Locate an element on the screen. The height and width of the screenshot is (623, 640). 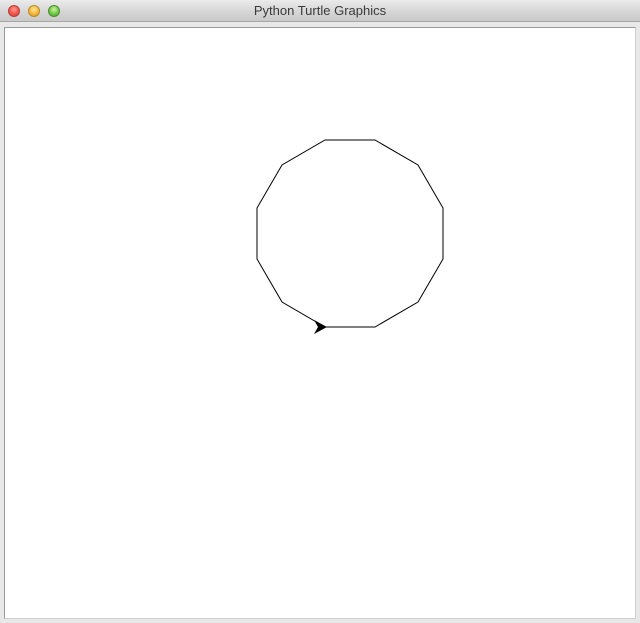
window-title: Python Turtle Graphics is located at coordinates (320, 10).